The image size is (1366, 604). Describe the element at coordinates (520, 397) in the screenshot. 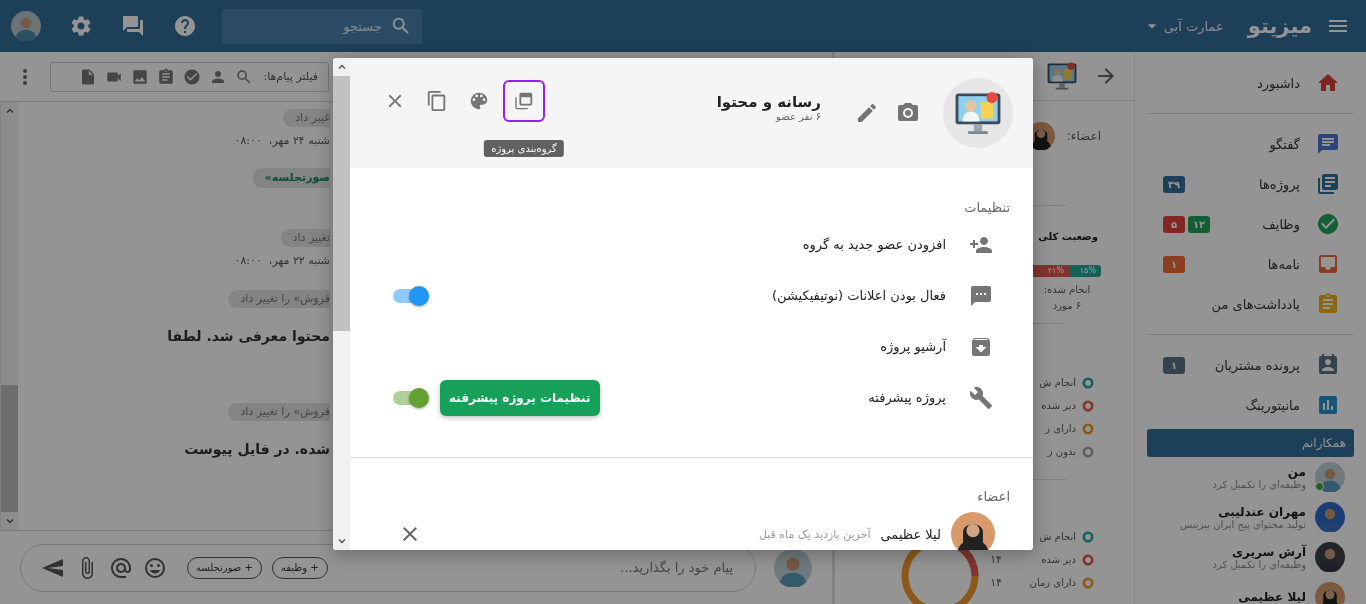

I see `advanced-settings-button: تنظیمات پروژه پیشرفته` at that location.